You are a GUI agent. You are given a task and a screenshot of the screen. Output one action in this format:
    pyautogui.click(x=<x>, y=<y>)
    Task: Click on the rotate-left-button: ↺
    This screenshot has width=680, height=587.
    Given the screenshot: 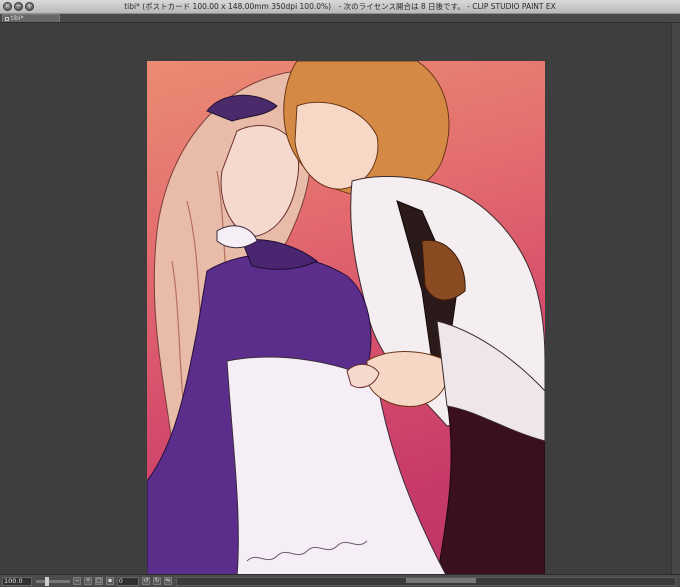 What is the action you would take?
    pyautogui.click(x=146, y=581)
    